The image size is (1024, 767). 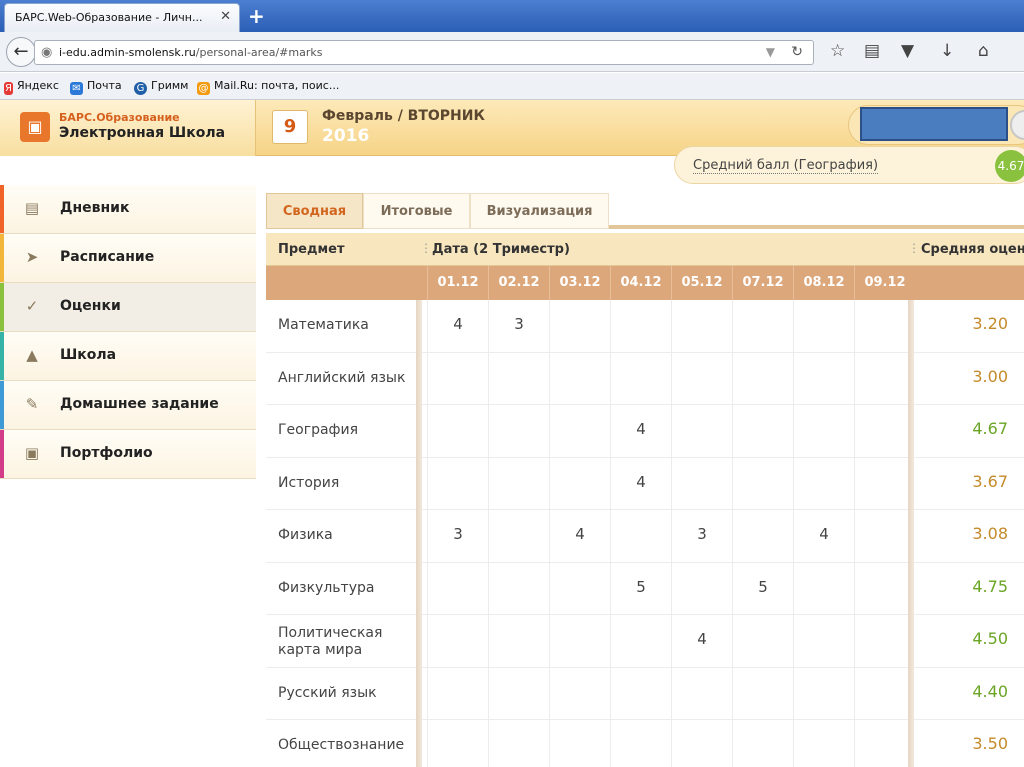 What do you see at coordinates (786, 166) in the screenshot?
I see `average-grade-label: Средний балл (География)` at bounding box center [786, 166].